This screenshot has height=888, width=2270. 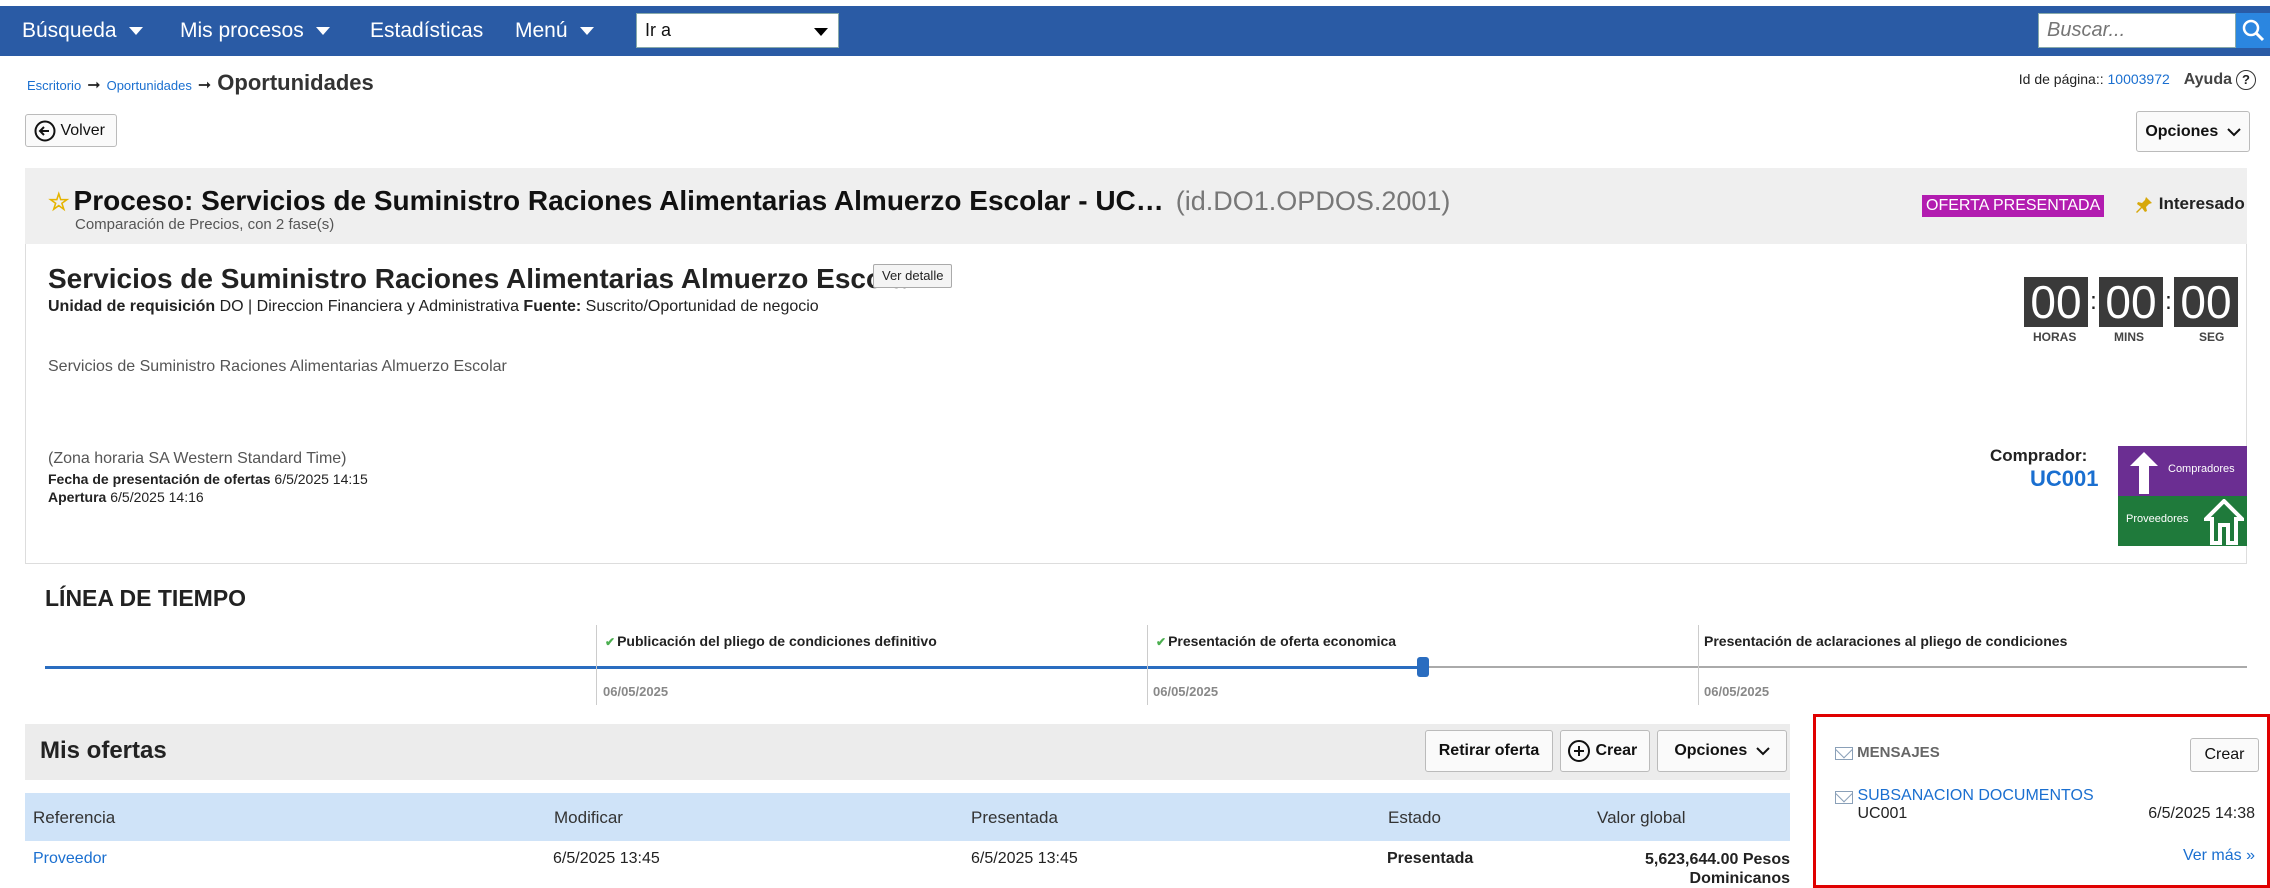 What do you see at coordinates (45, 131) in the screenshot?
I see `arrow-left-circle-icon` at bounding box center [45, 131].